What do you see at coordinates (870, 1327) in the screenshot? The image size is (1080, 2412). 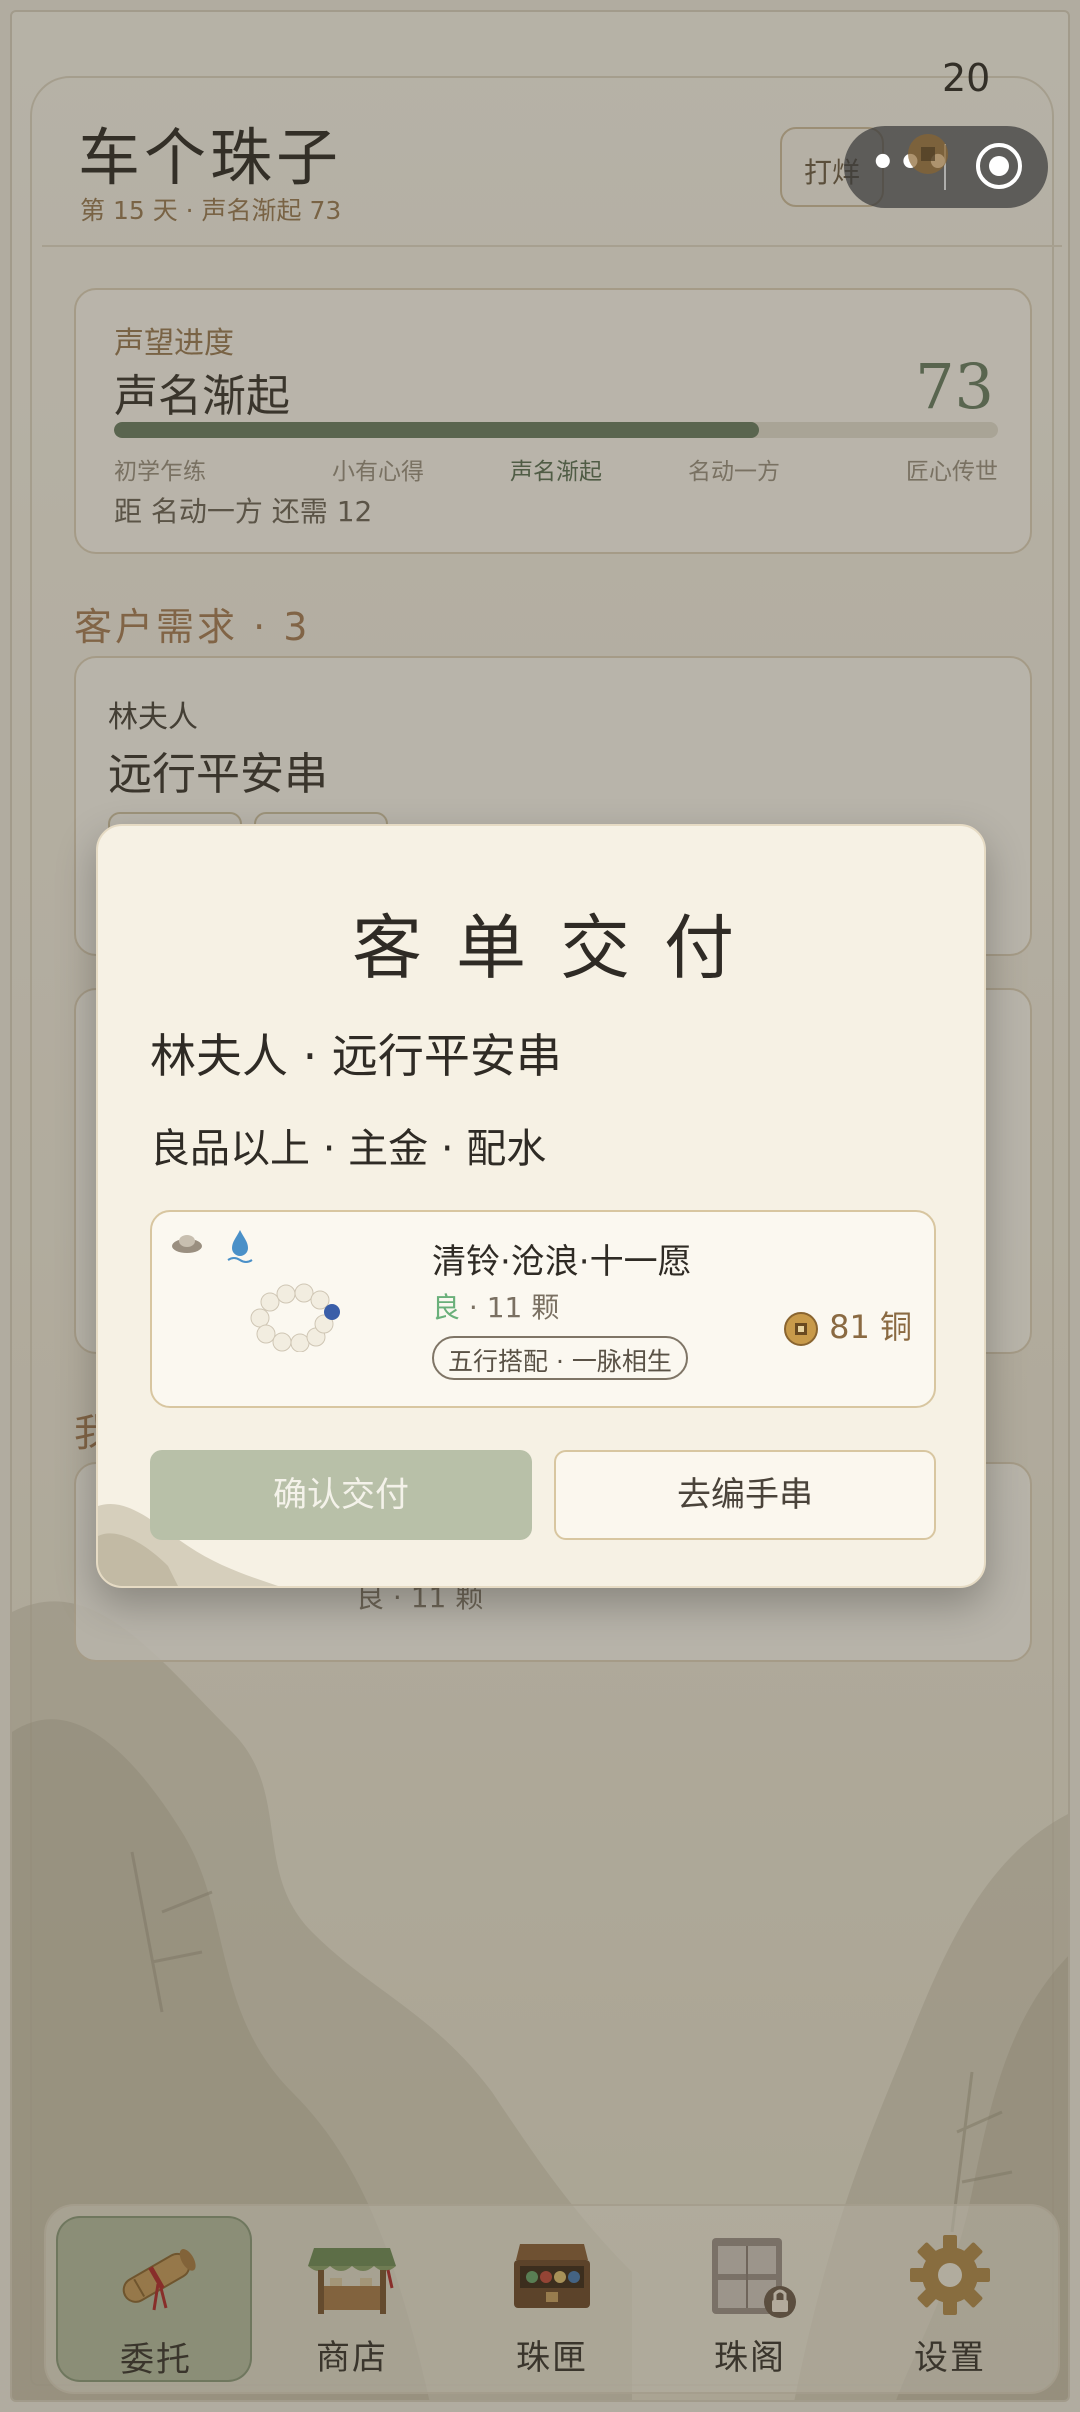 I see `price-value: 81 铜` at bounding box center [870, 1327].